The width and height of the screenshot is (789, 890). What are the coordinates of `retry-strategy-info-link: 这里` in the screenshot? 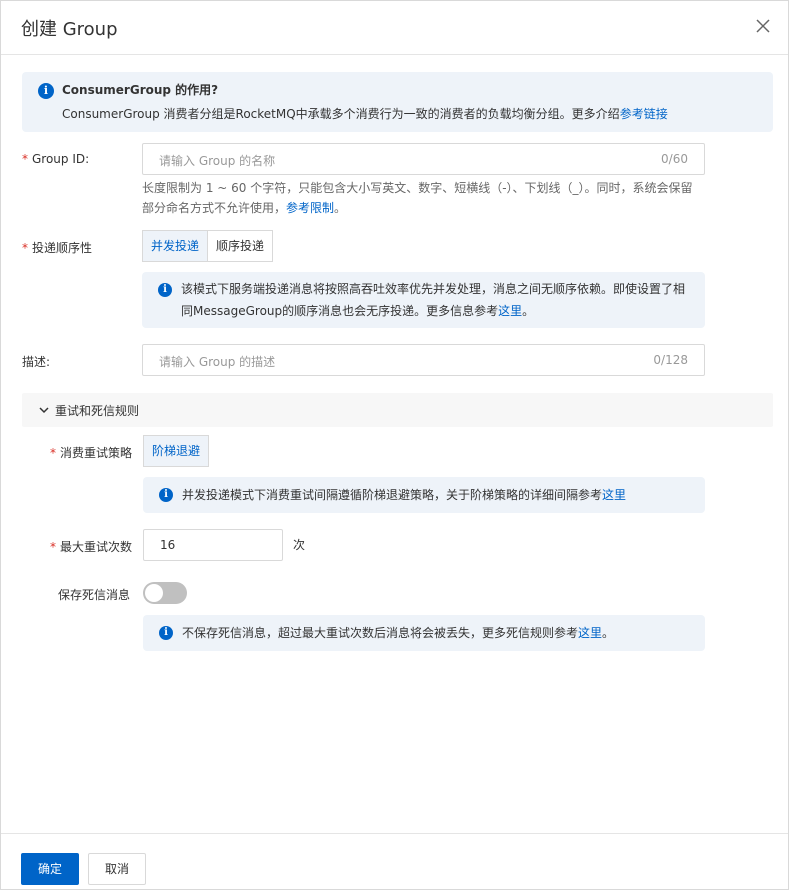 It's located at (614, 495).